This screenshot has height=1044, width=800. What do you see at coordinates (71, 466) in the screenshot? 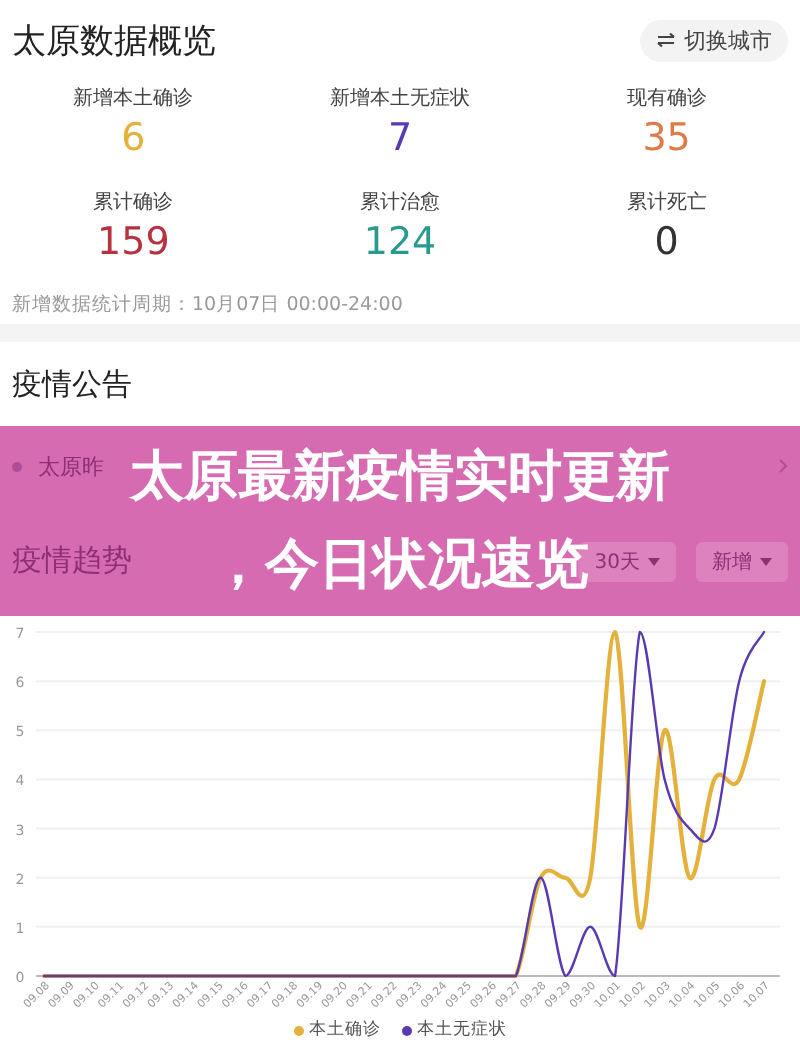
I see `notice-item: 太原昨` at bounding box center [71, 466].